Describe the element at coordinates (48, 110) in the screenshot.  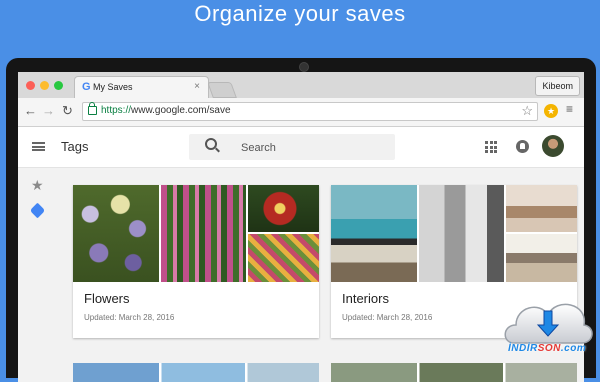
I see `forward-icon: →` at that location.